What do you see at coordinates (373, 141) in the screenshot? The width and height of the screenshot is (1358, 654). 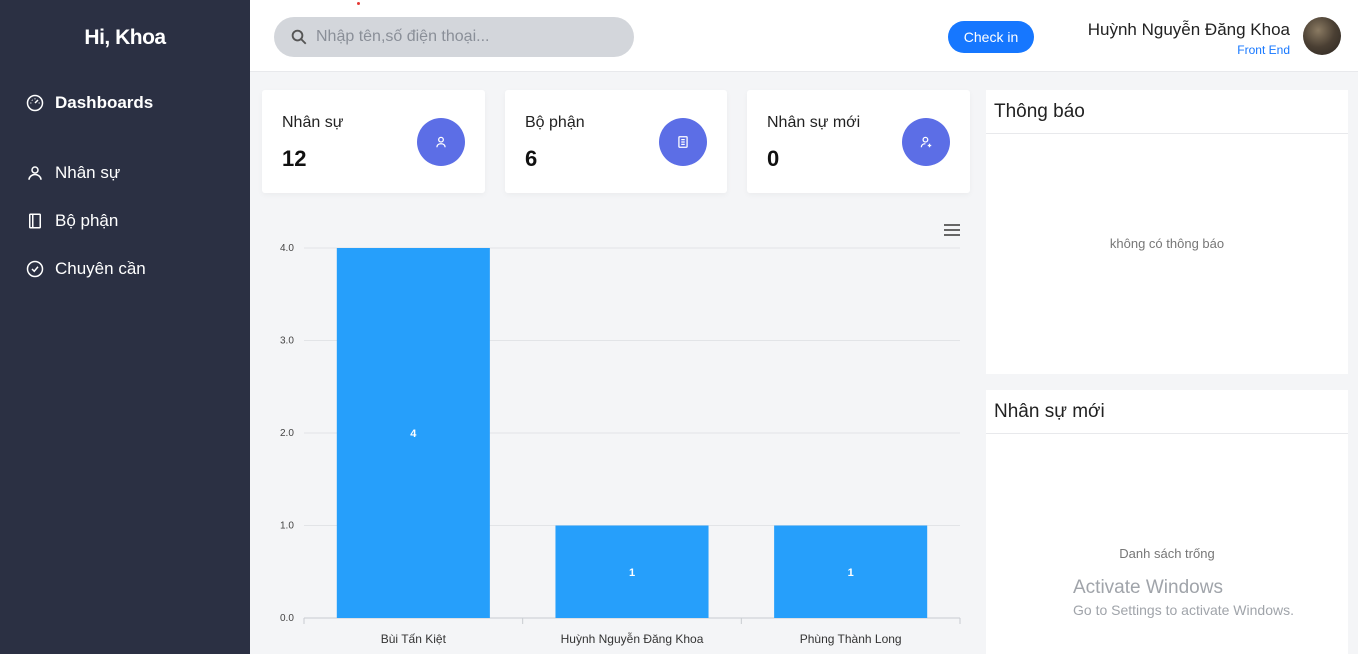 I see `stat-card-staff: Nhân sự 12` at bounding box center [373, 141].